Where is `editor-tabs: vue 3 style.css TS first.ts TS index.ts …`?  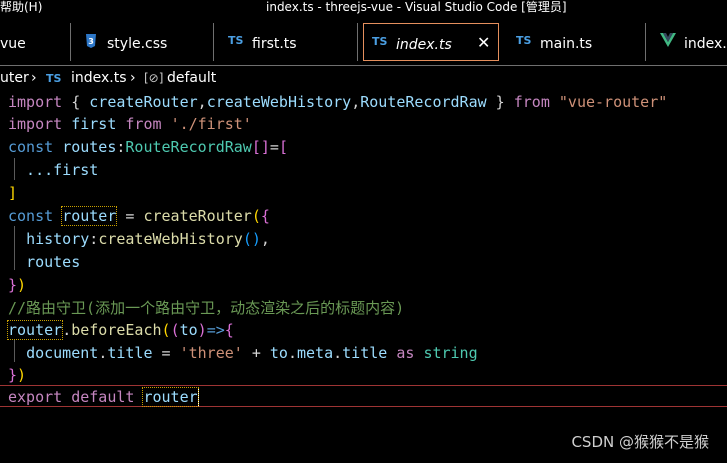 editor-tabs: vue 3 style.css TS first.ts TS index.ts … is located at coordinates (363, 43).